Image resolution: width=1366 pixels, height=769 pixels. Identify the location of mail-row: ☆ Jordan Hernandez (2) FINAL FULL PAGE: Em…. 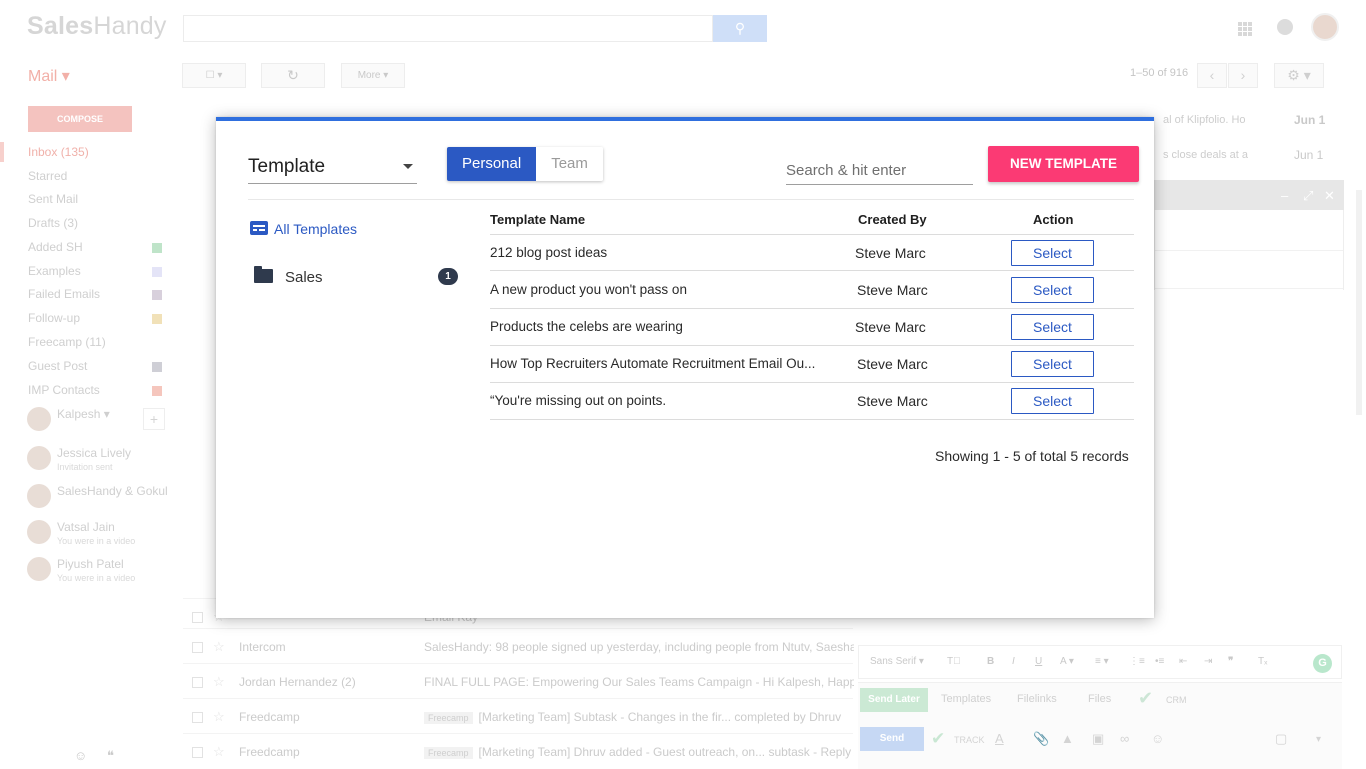
(518, 680).